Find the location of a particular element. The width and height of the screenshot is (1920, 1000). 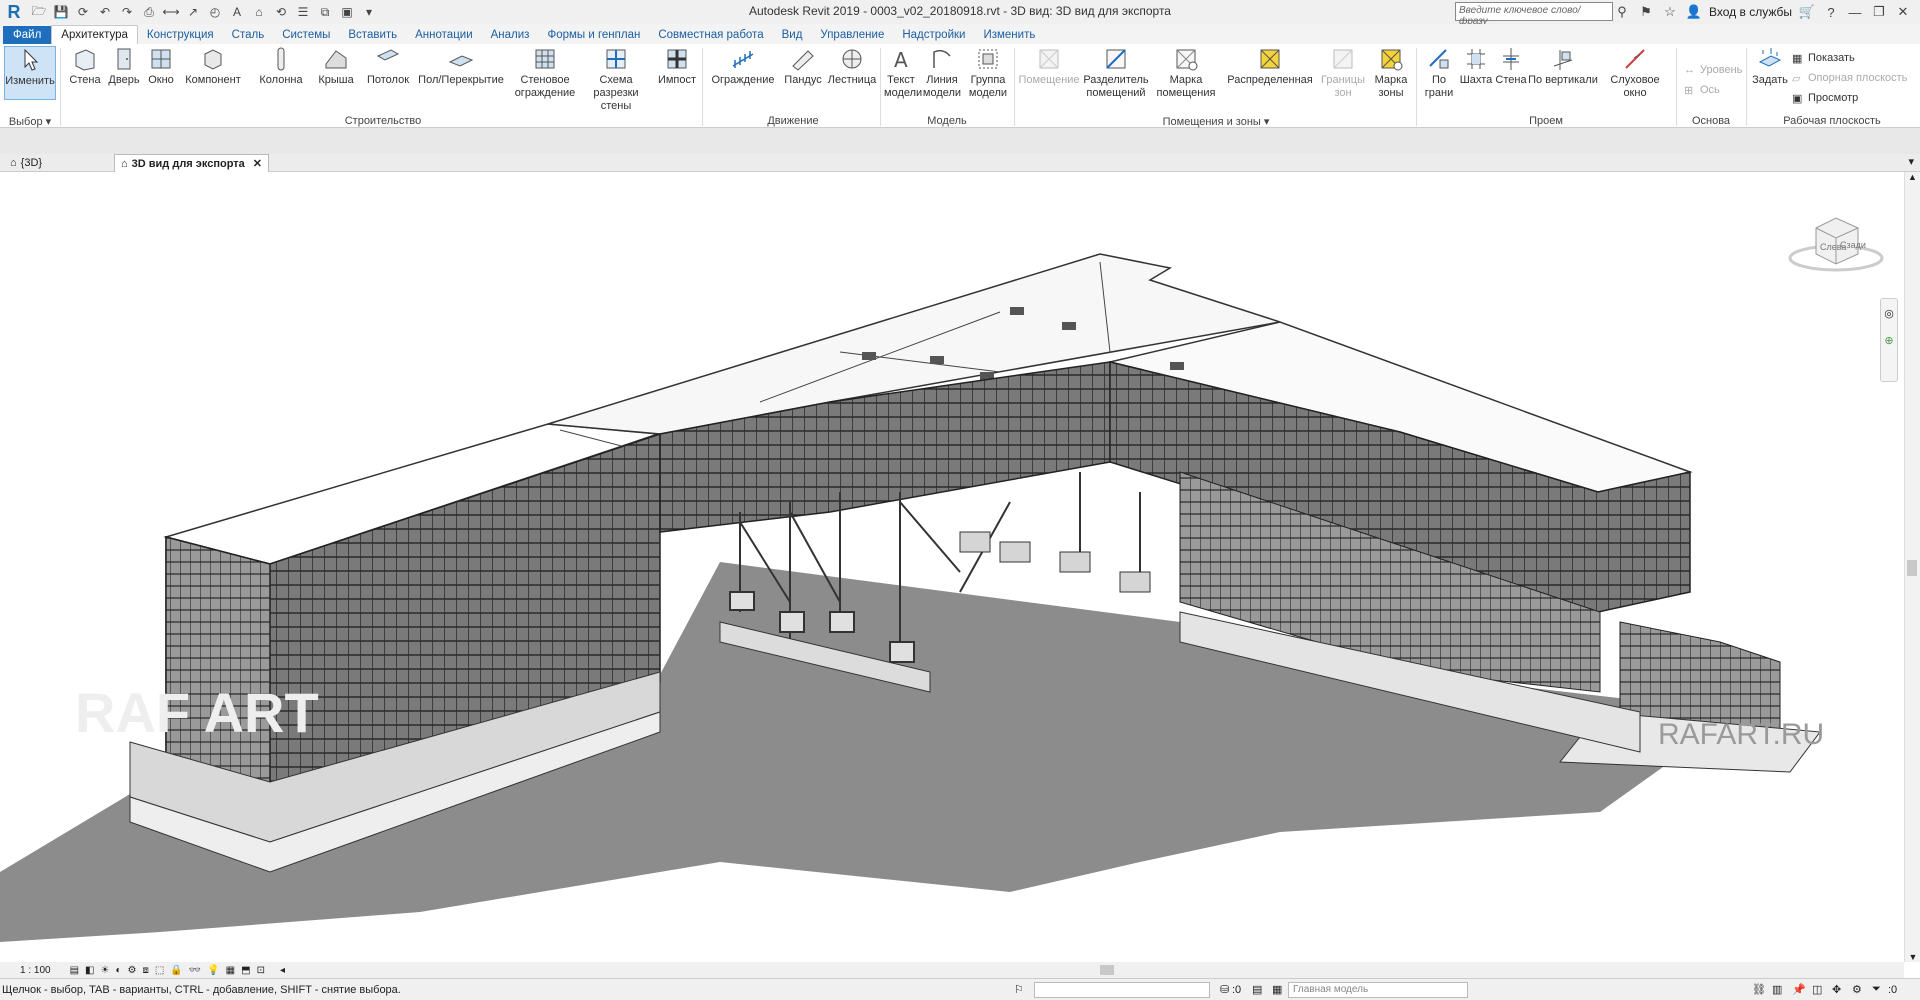

filter-funnel-icon: ⏷ is located at coordinates (1876, 989).